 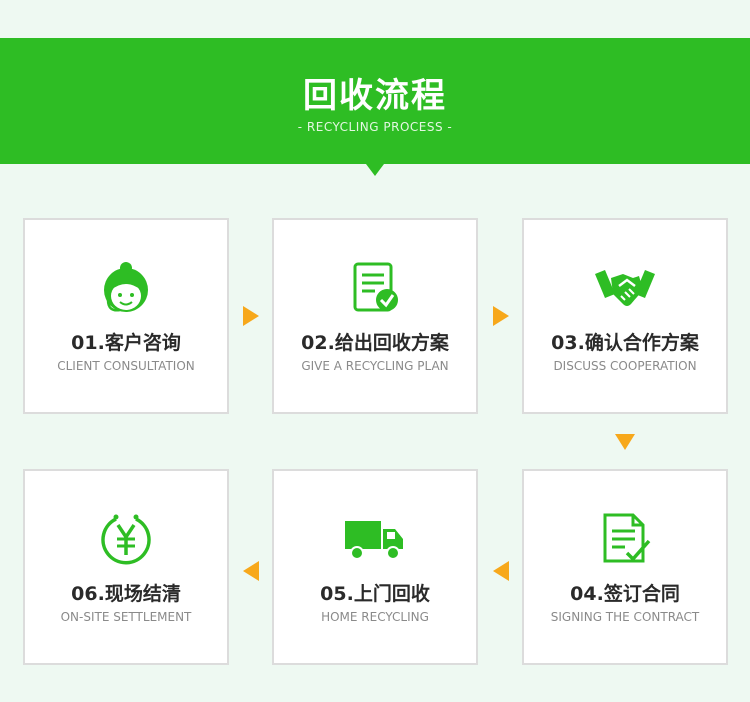 What do you see at coordinates (625, 539) in the screenshot?
I see `contract-icon` at bounding box center [625, 539].